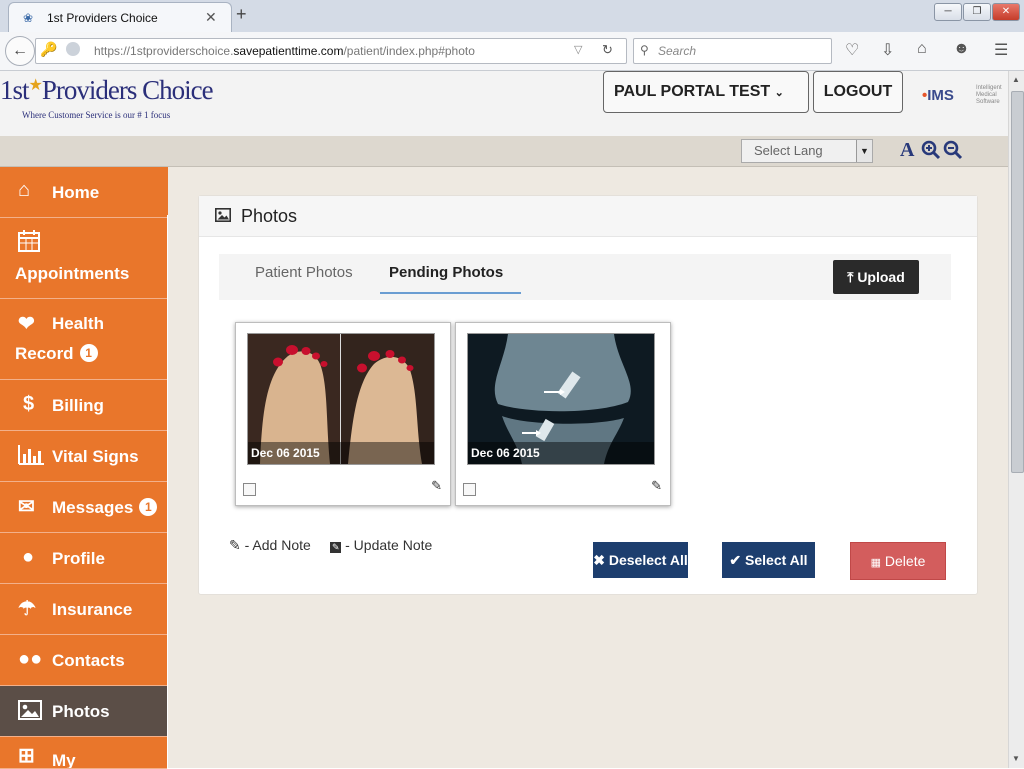  What do you see at coordinates (83, 405) in the screenshot?
I see `sidebar-item-billing: $ Billing` at bounding box center [83, 405].